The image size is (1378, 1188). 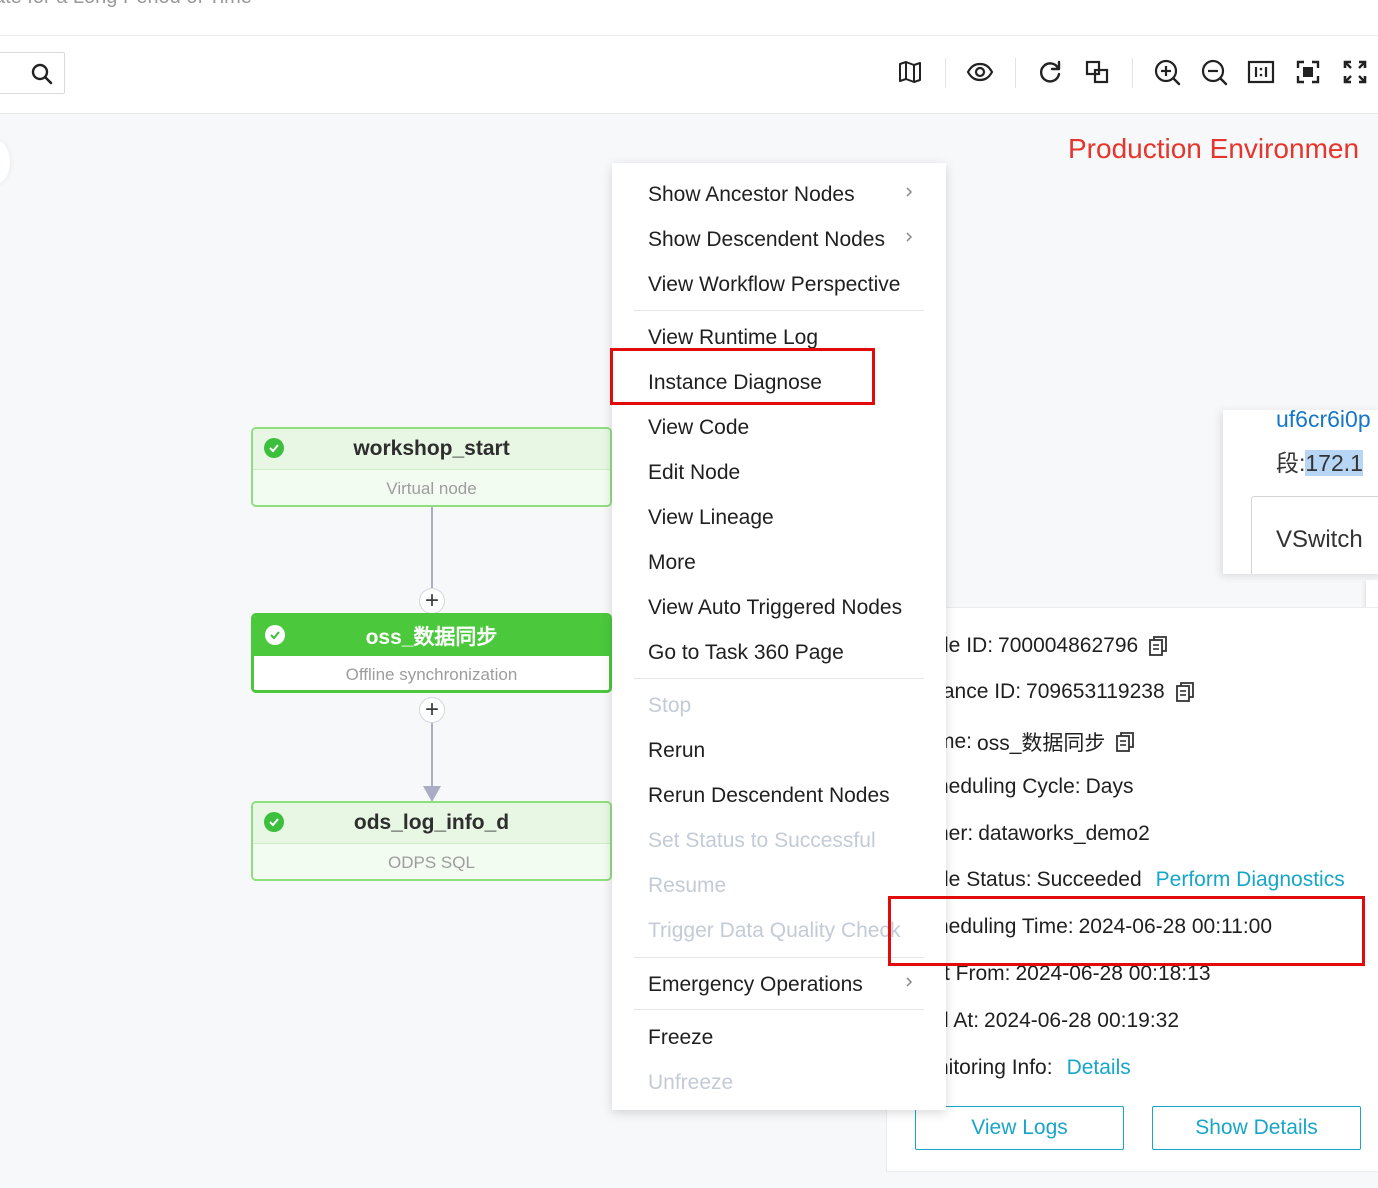 I want to click on owner-row: ner: dataworks_demo2, so click(x=1043, y=833).